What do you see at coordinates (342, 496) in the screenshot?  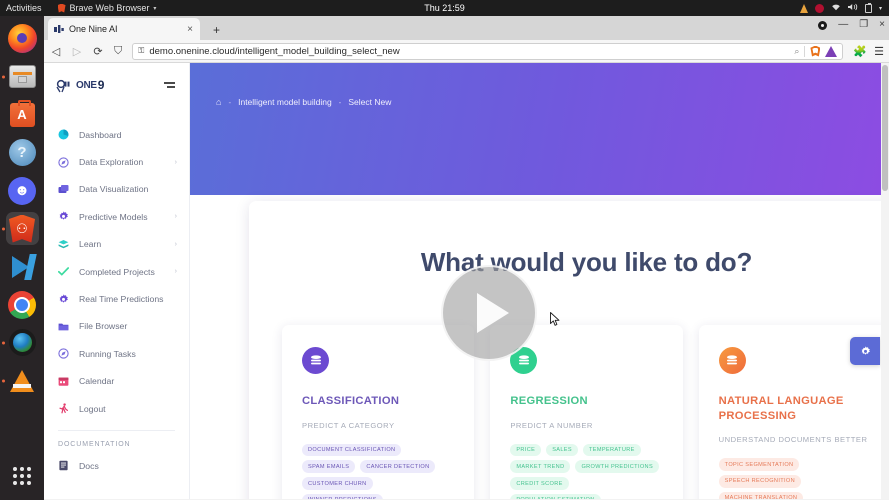 I see `tag: WINNER PREDICTIONS` at bounding box center [342, 496].